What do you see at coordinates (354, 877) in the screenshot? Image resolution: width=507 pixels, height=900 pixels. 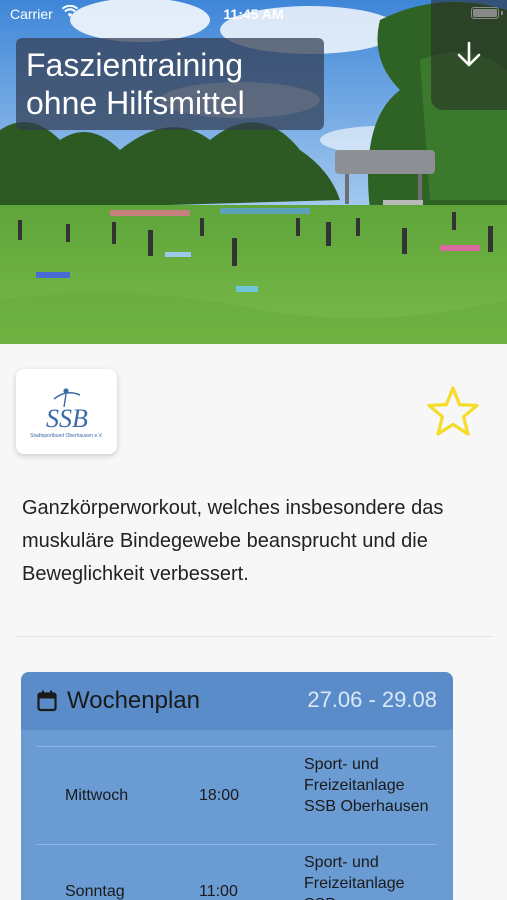 I see `schedule-place: Sport- und Freizeitanlage SSB` at bounding box center [354, 877].